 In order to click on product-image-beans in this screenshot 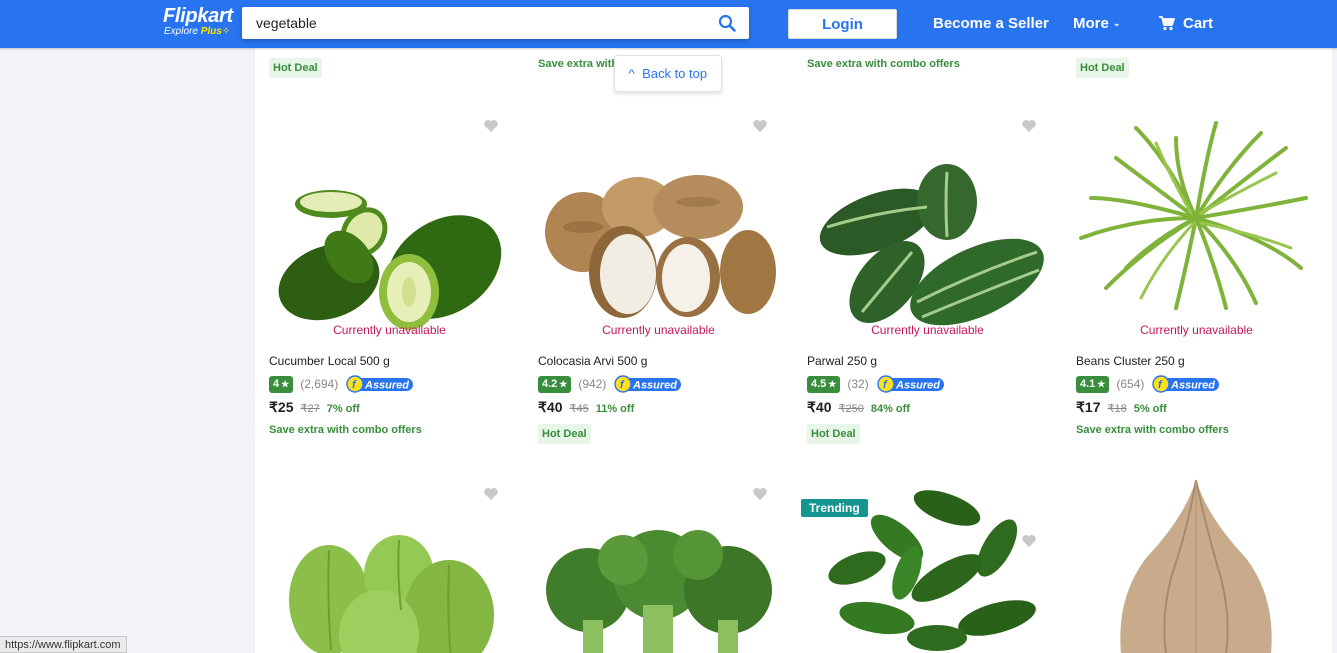, I will do `click(1196, 216)`.